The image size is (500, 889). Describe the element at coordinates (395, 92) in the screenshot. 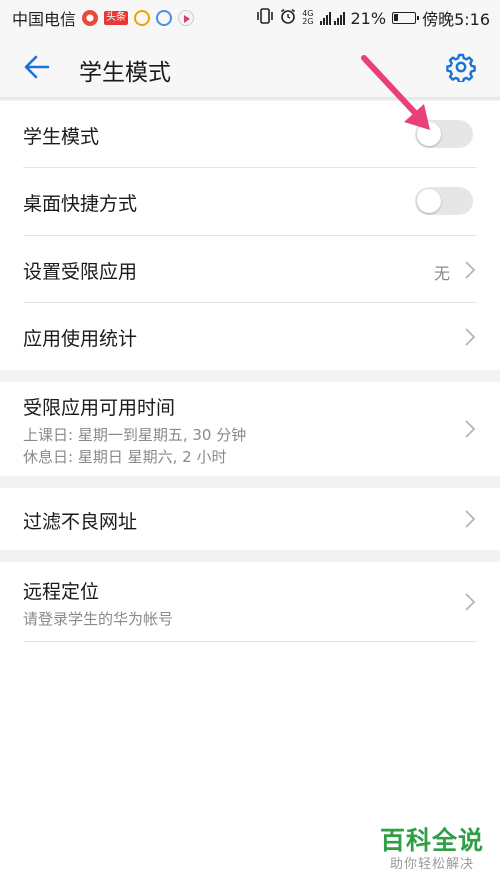

I see `annotation-arrow` at that location.